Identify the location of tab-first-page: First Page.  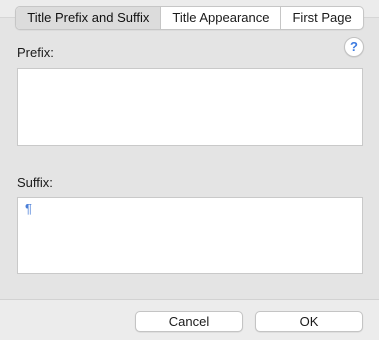
(321, 18).